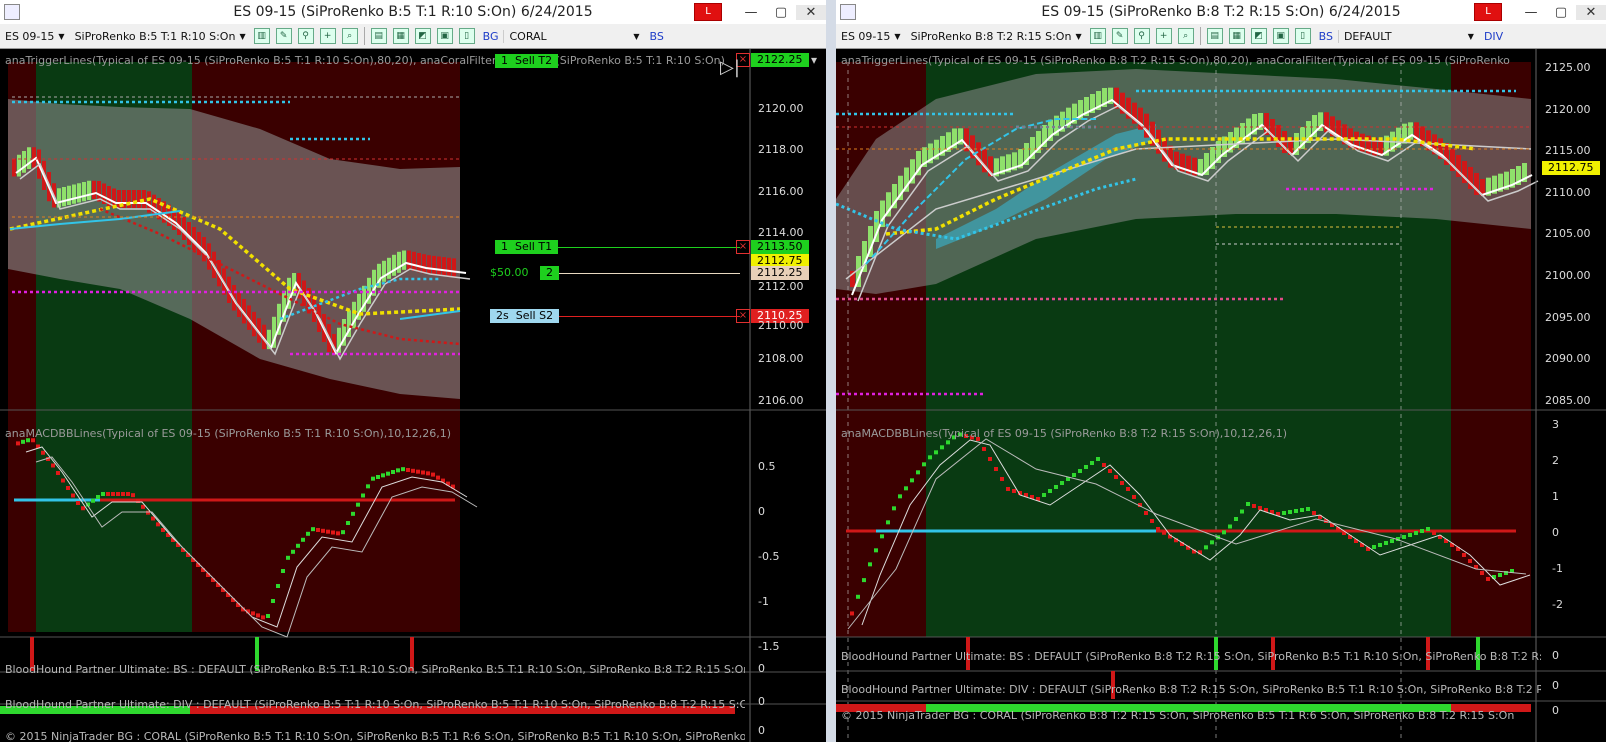  I want to click on position-pnl: $50.00, so click(509, 272).